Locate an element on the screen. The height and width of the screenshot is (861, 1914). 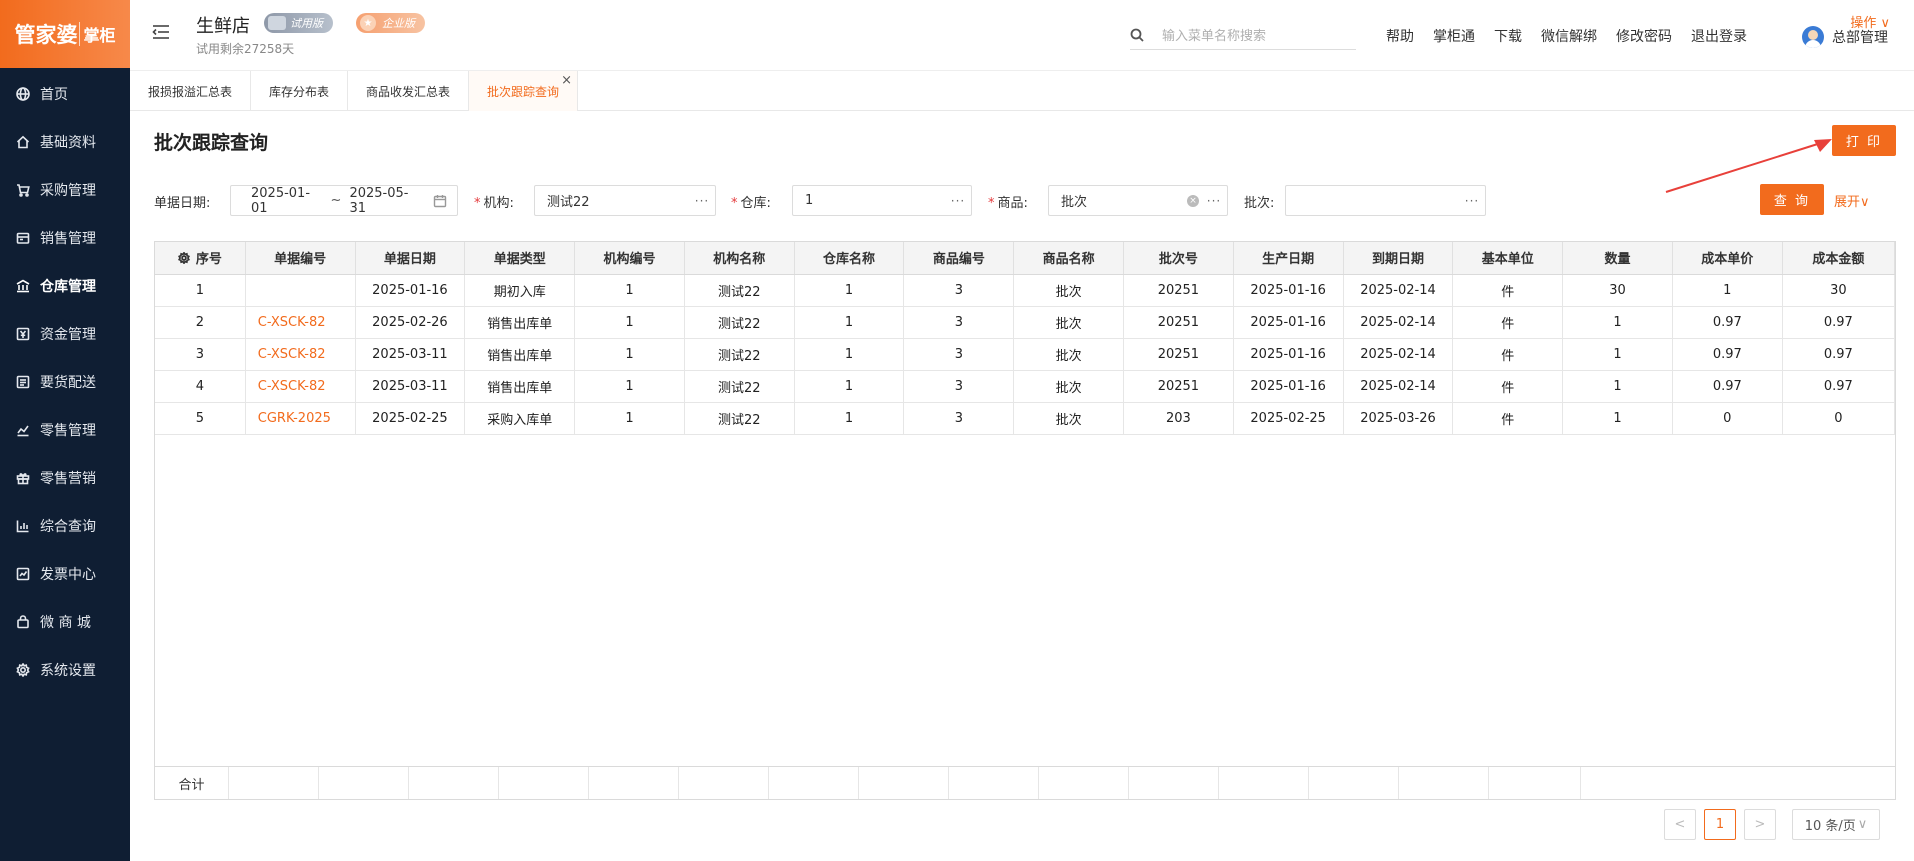
sidebar-item-5: 资金管理 is located at coordinates (65, 334).